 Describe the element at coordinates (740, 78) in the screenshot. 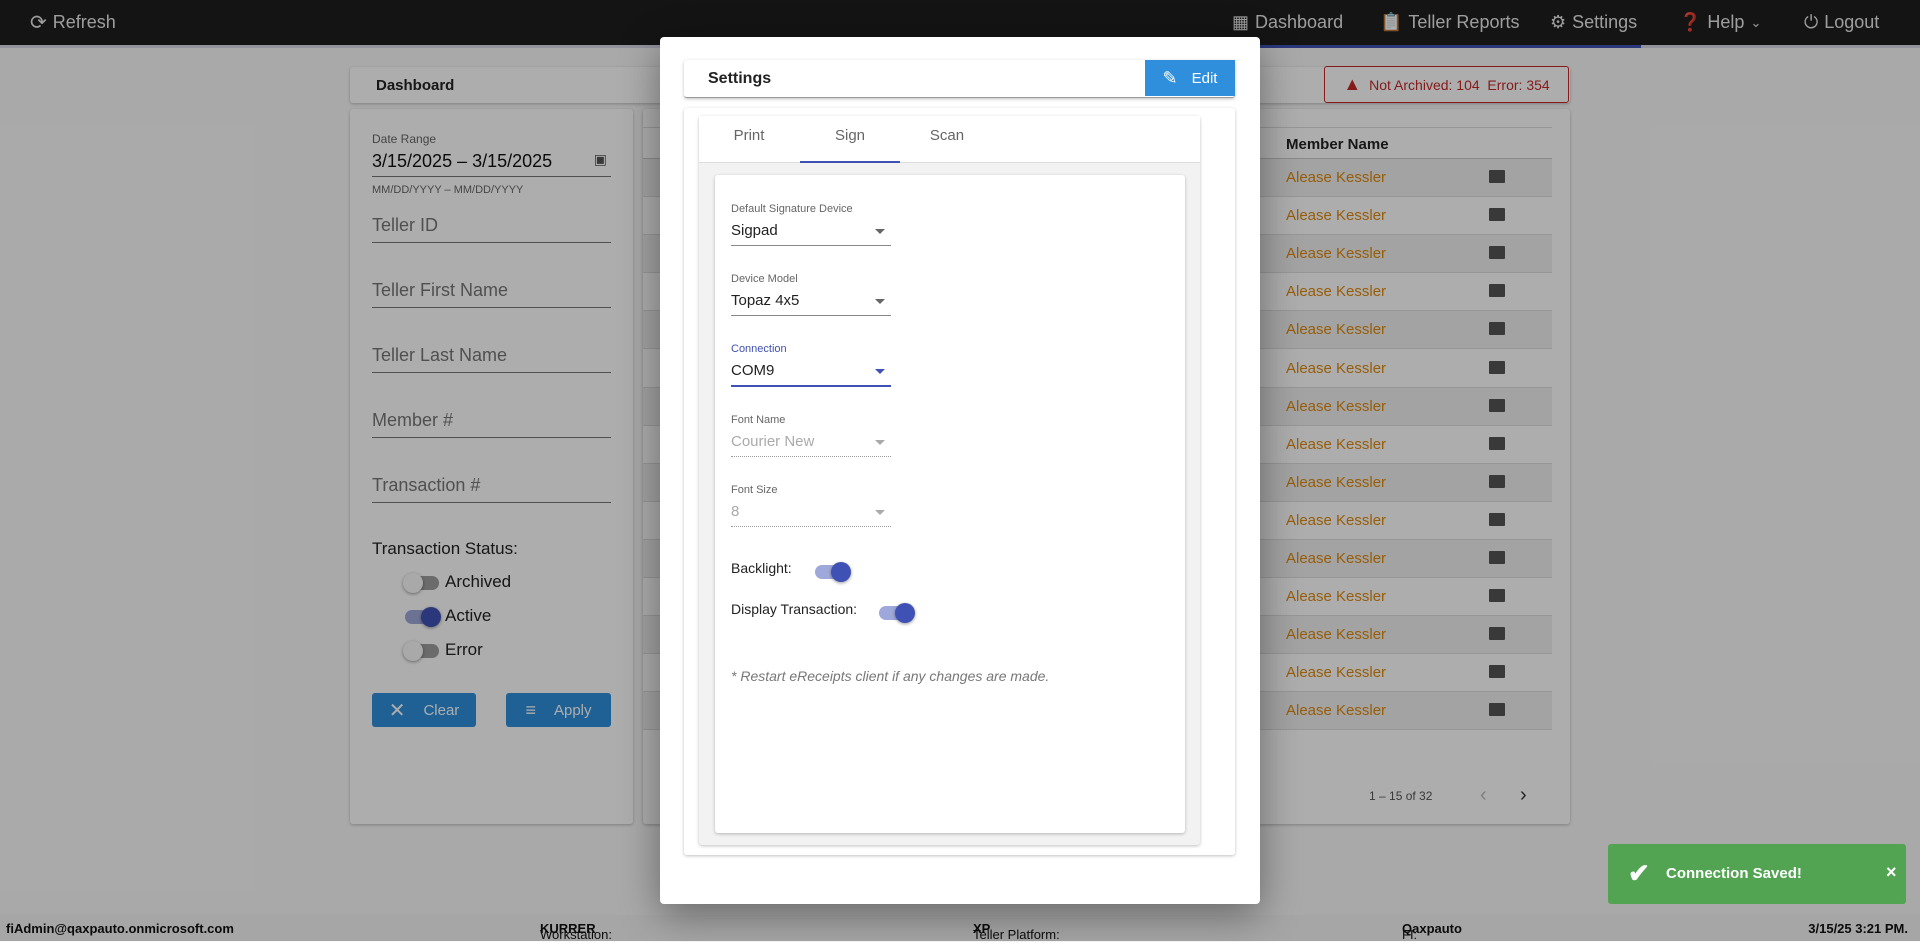

I see `modal-title: Settings` at that location.